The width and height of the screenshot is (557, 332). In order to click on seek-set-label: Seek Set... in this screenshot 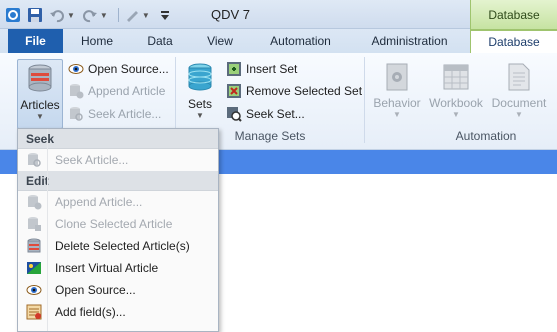, I will do `click(275, 114)`.